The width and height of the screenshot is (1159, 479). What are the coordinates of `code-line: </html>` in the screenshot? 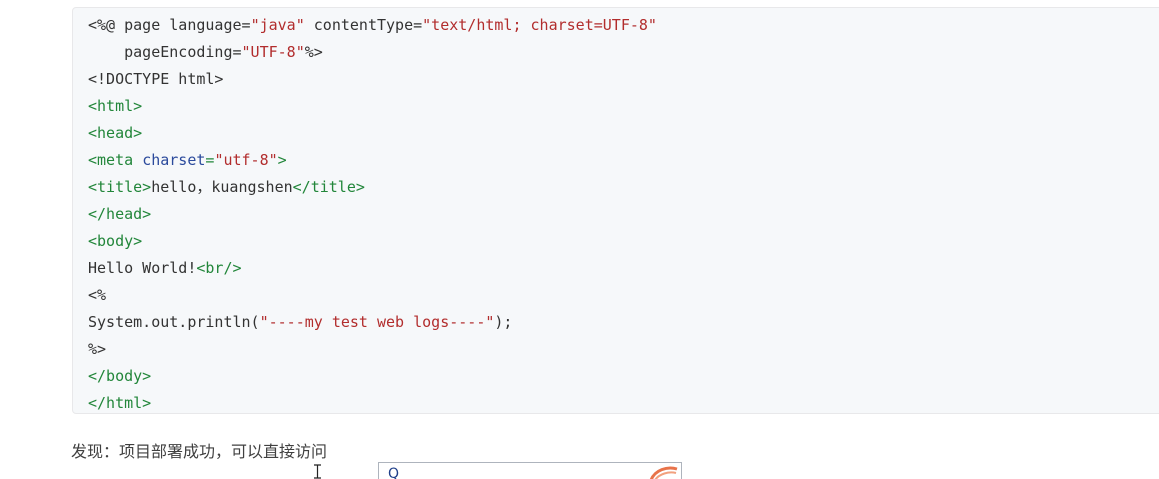 It's located at (372, 403).